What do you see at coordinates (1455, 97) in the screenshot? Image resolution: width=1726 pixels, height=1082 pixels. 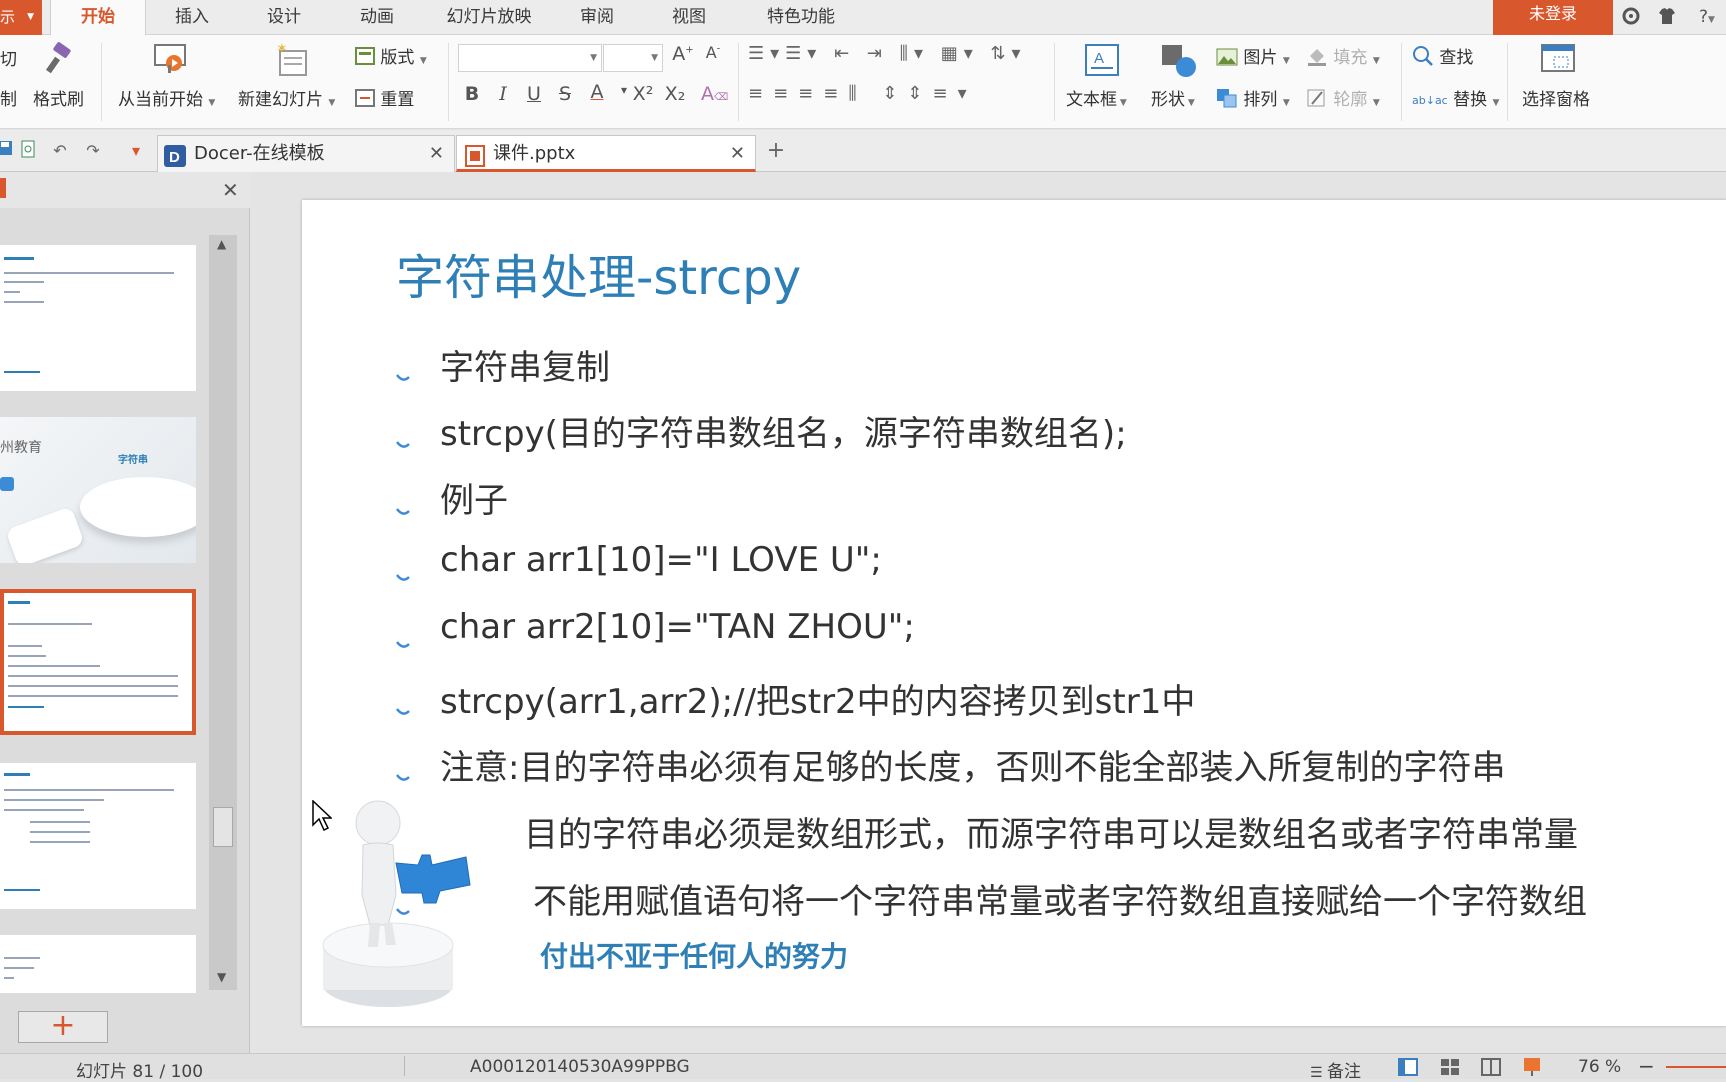 I see `replace-button: ab↓ac 替换 ▼` at bounding box center [1455, 97].